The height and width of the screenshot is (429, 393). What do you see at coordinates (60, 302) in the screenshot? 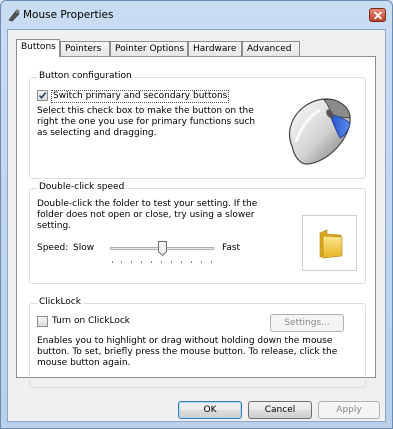
I see `group-title: ClickLock` at bounding box center [60, 302].